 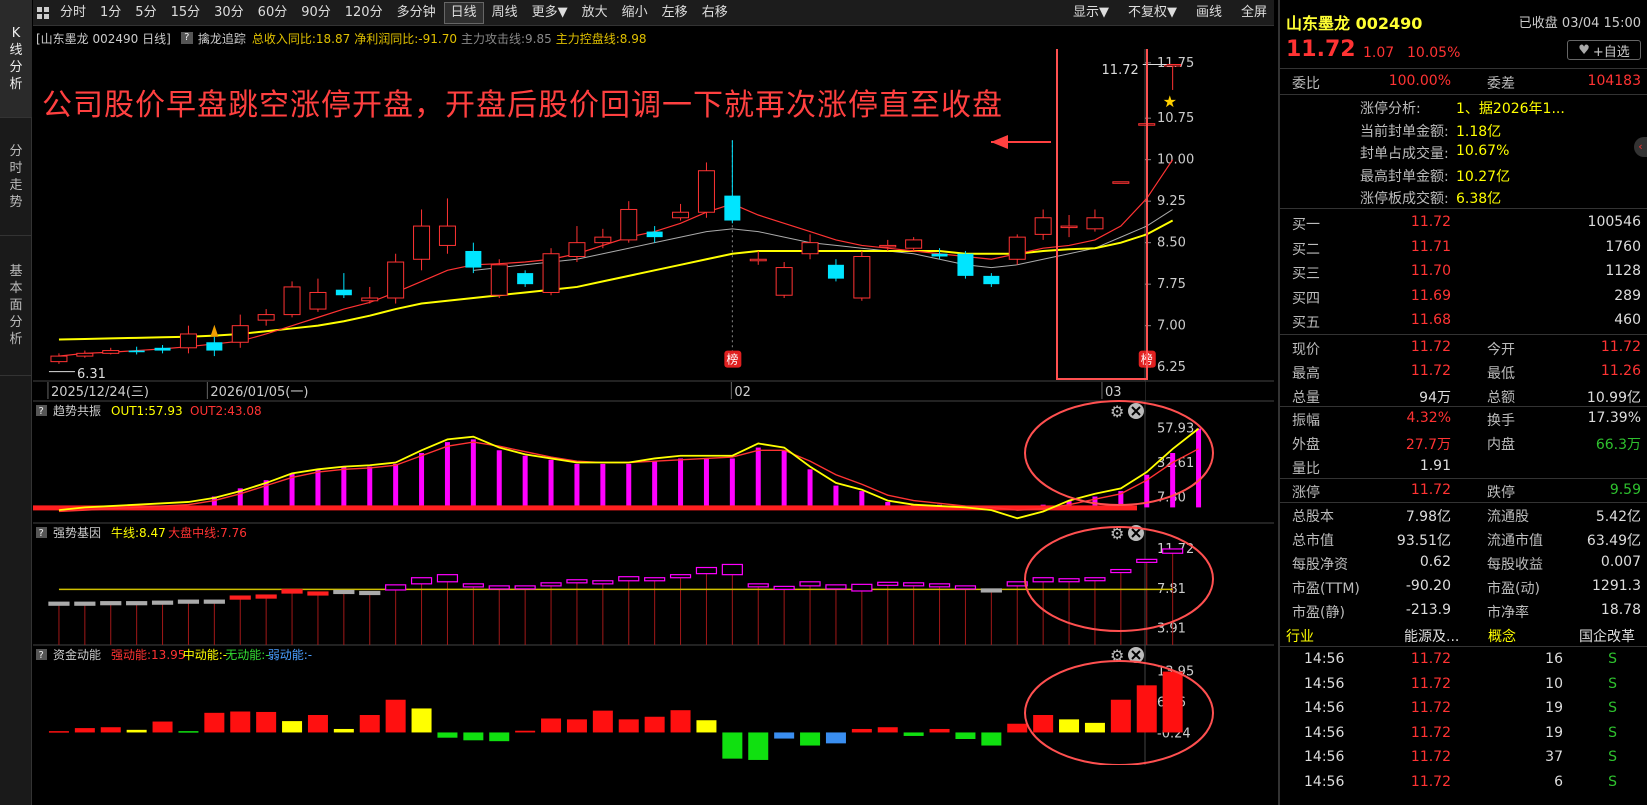 What do you see at coordinates (73, 13) in the screenshot?
I see `toolbar-btn-0: 分时` at bounding box center [73, 13].